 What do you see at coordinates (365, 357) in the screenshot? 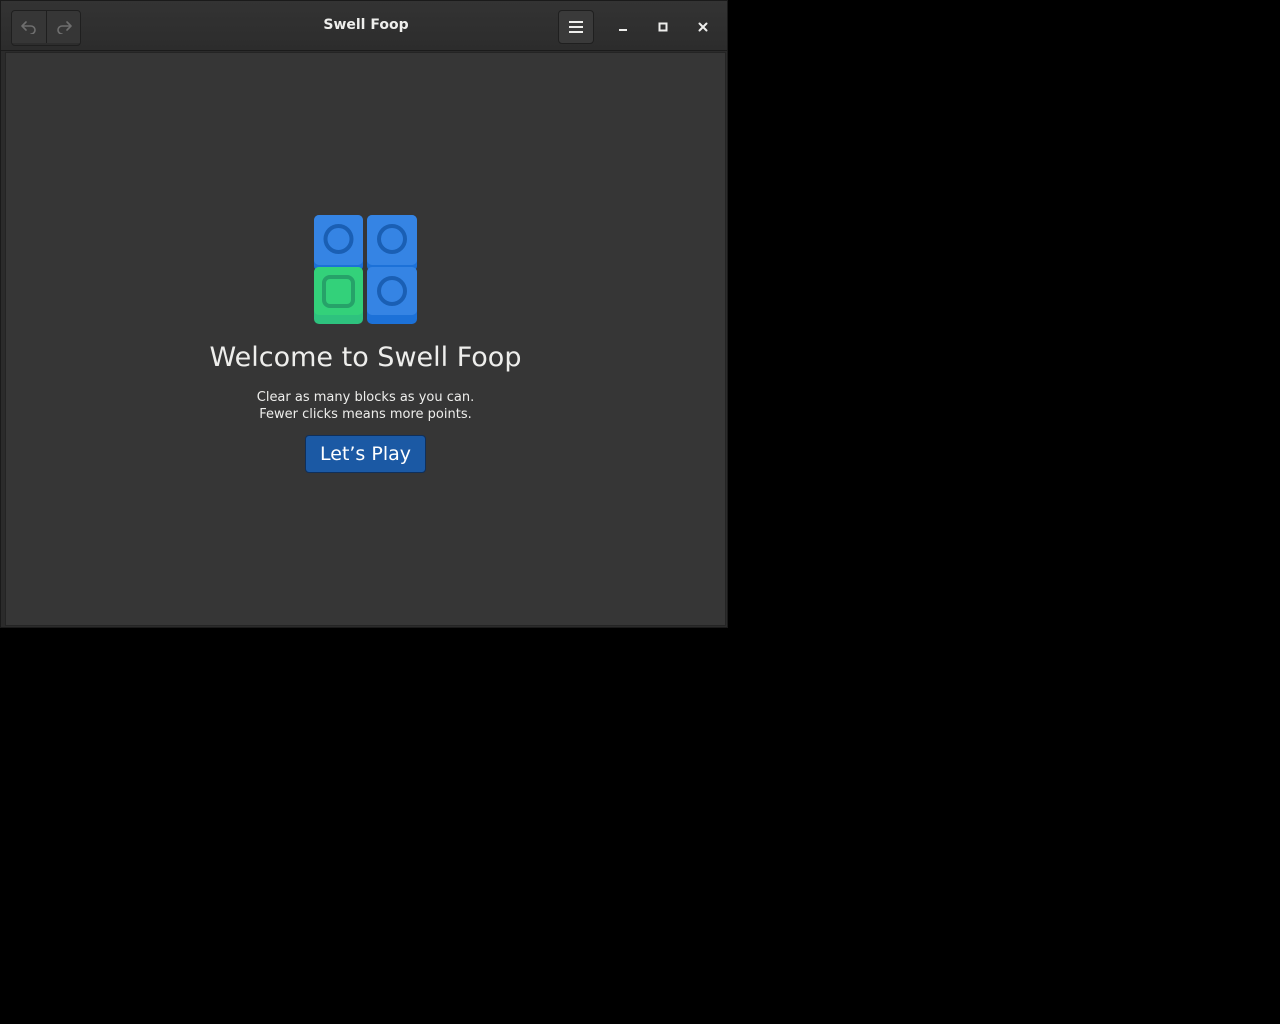
I see `welcome-title: Welcome to Swell Foop` at bounding box center [365, 357].